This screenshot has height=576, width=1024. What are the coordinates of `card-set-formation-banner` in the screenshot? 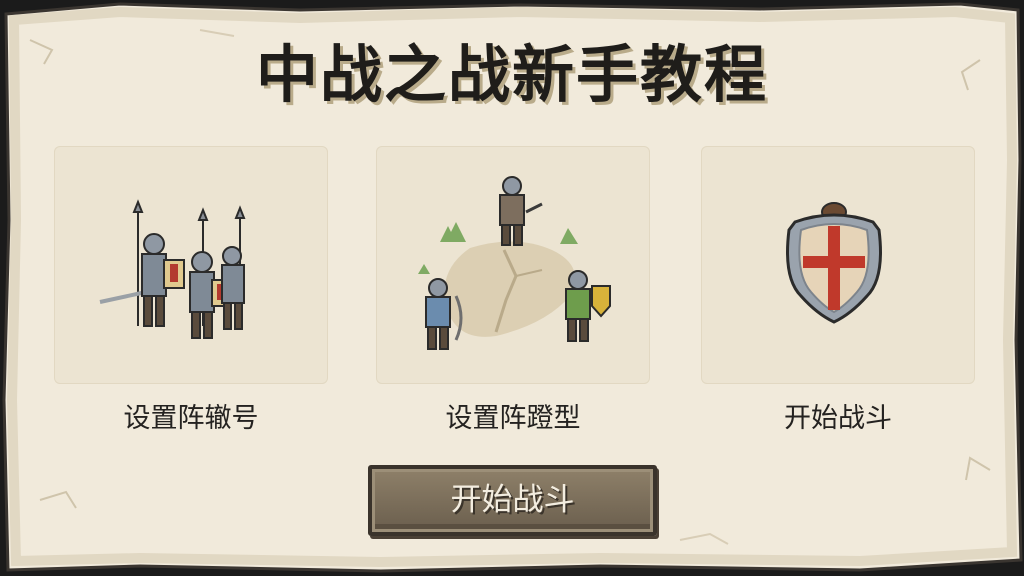 It's located at (191, 265).